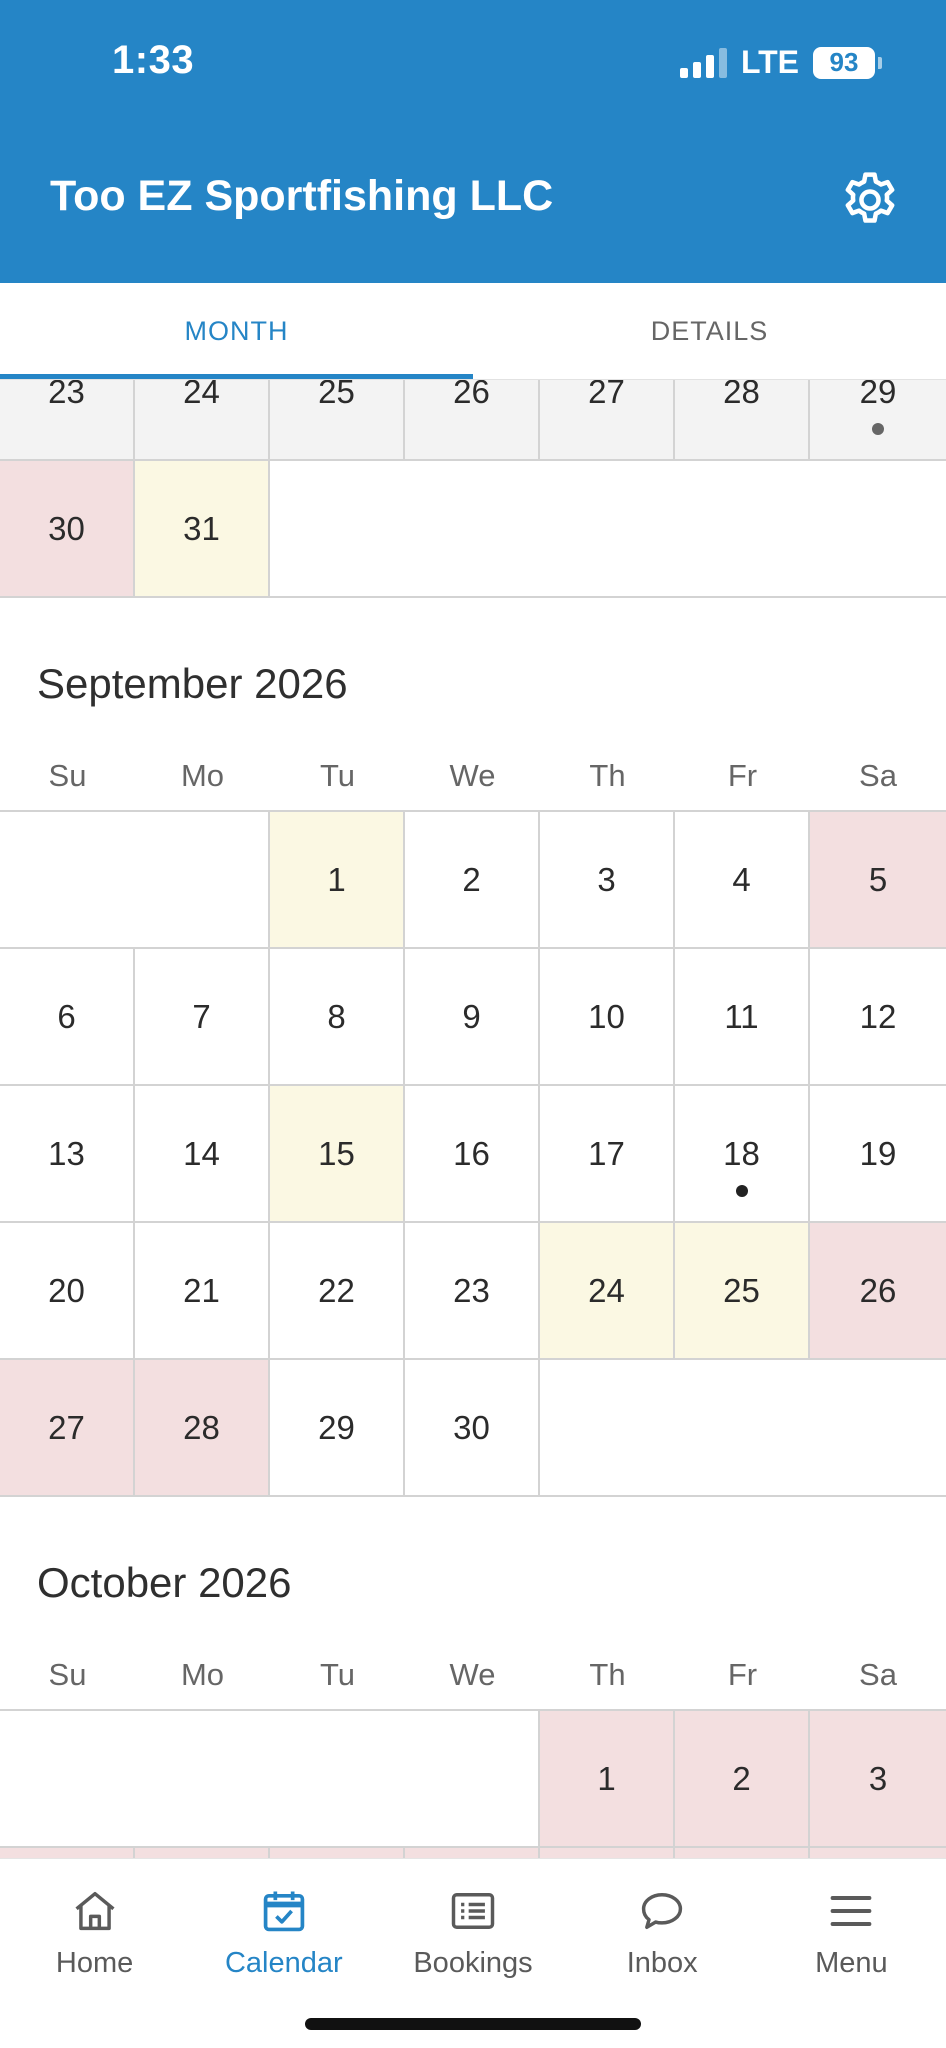 The height and width of the screenshot is (2048, 946). I want to click on calendar-check-icon, so click(284, 1911).